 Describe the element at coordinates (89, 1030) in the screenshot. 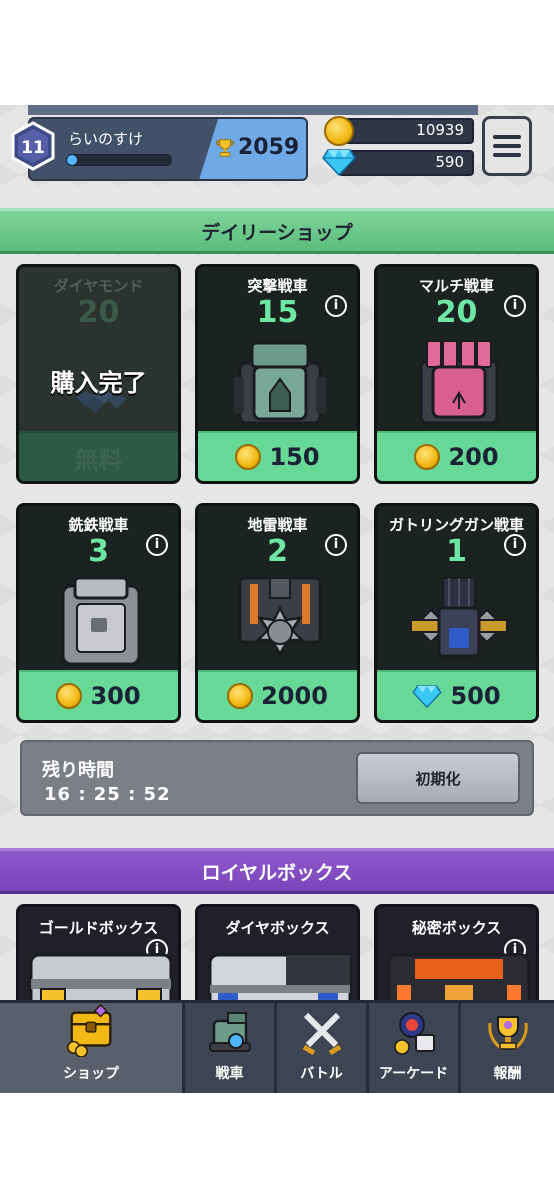

I see `treasure-chest-icon` at that location.